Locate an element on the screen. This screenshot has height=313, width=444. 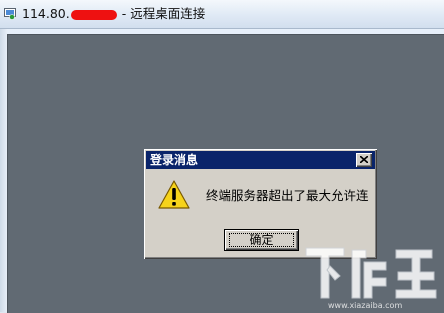
ok-button: 确定 is located at coordinates (261, 240).